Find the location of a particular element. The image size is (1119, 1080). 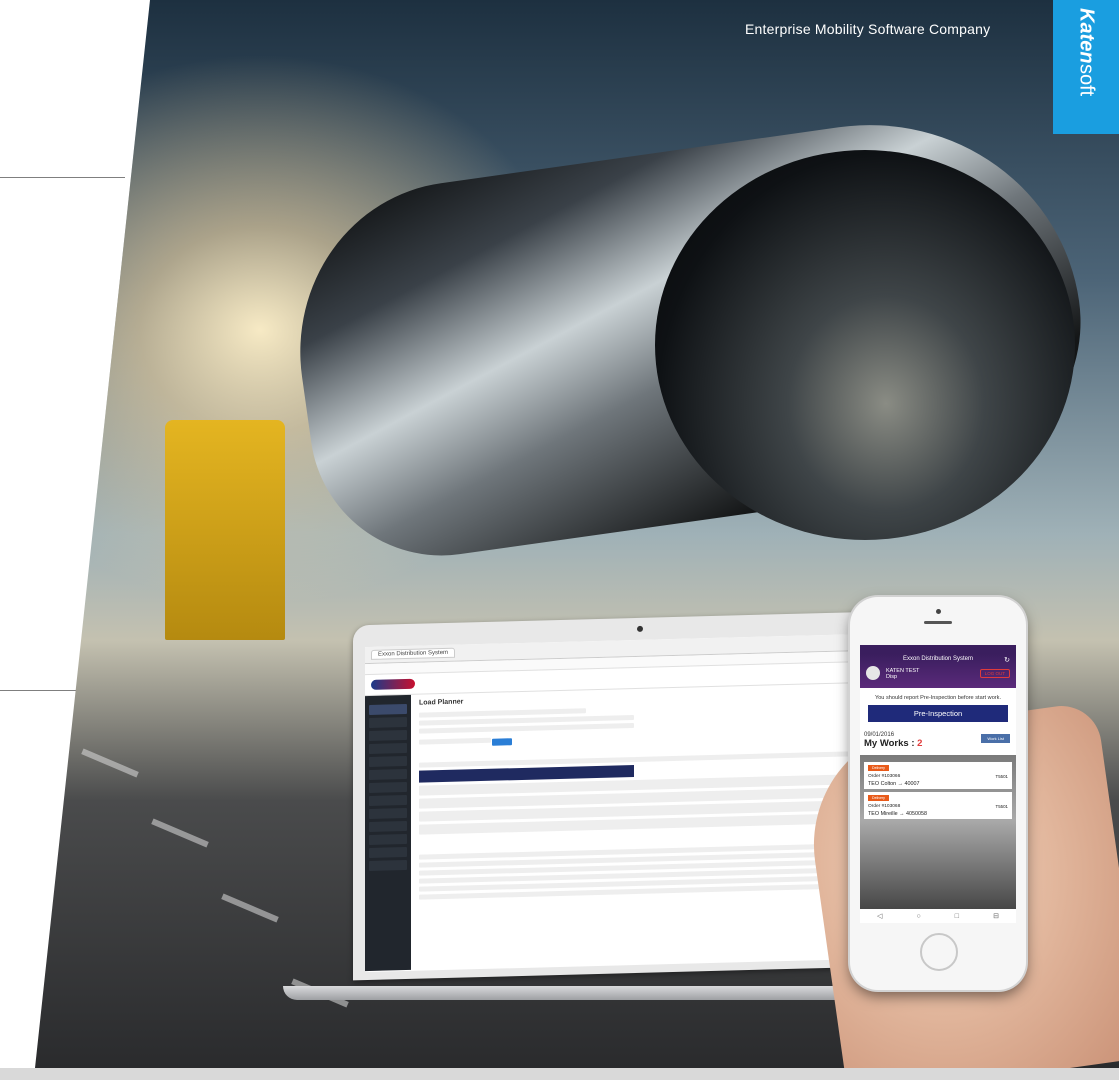

order-number: Order #103068 is located at coordinates (884, 806).